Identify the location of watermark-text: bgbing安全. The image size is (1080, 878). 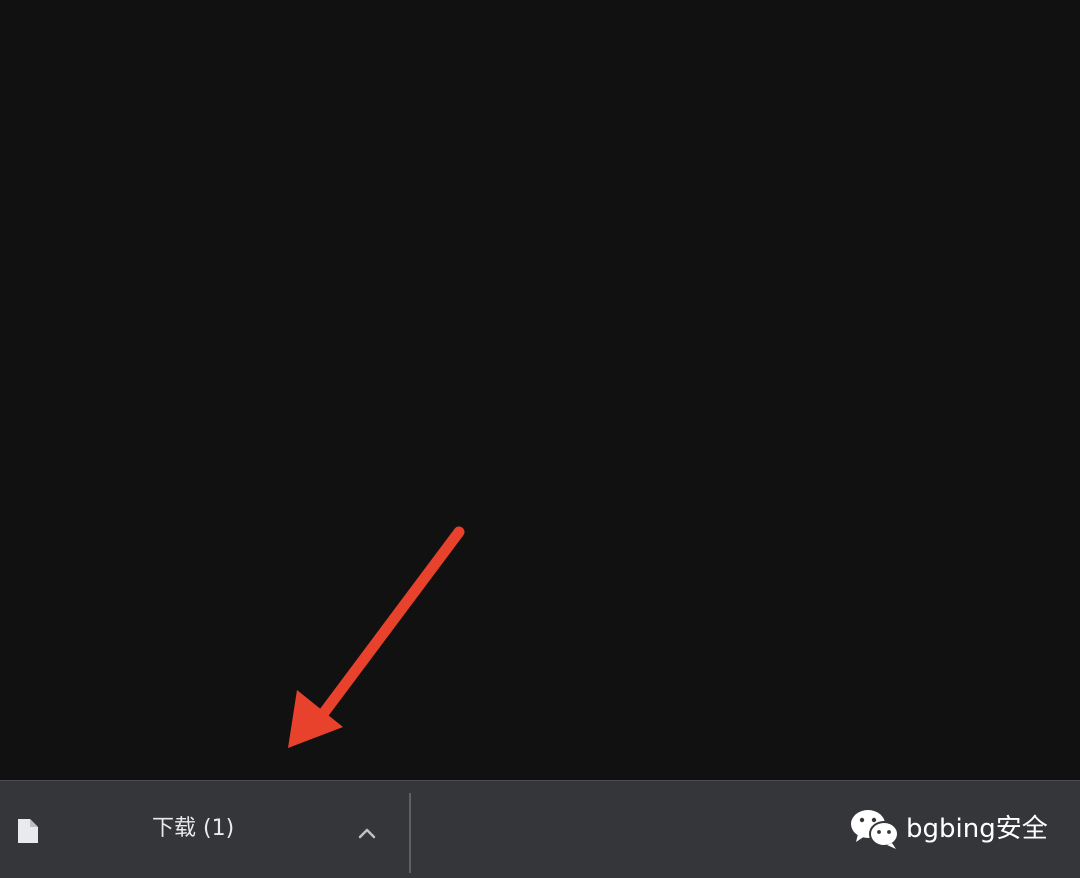
(977, 829).